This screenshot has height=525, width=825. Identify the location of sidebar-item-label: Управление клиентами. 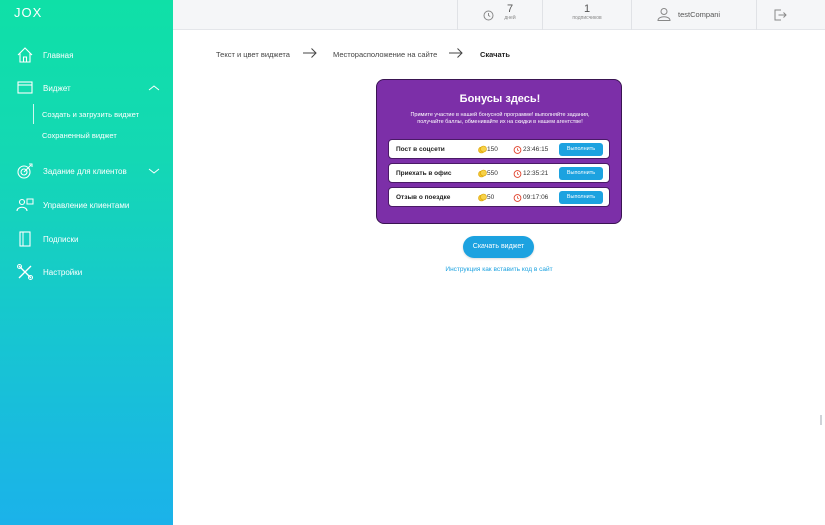
(86, 205).